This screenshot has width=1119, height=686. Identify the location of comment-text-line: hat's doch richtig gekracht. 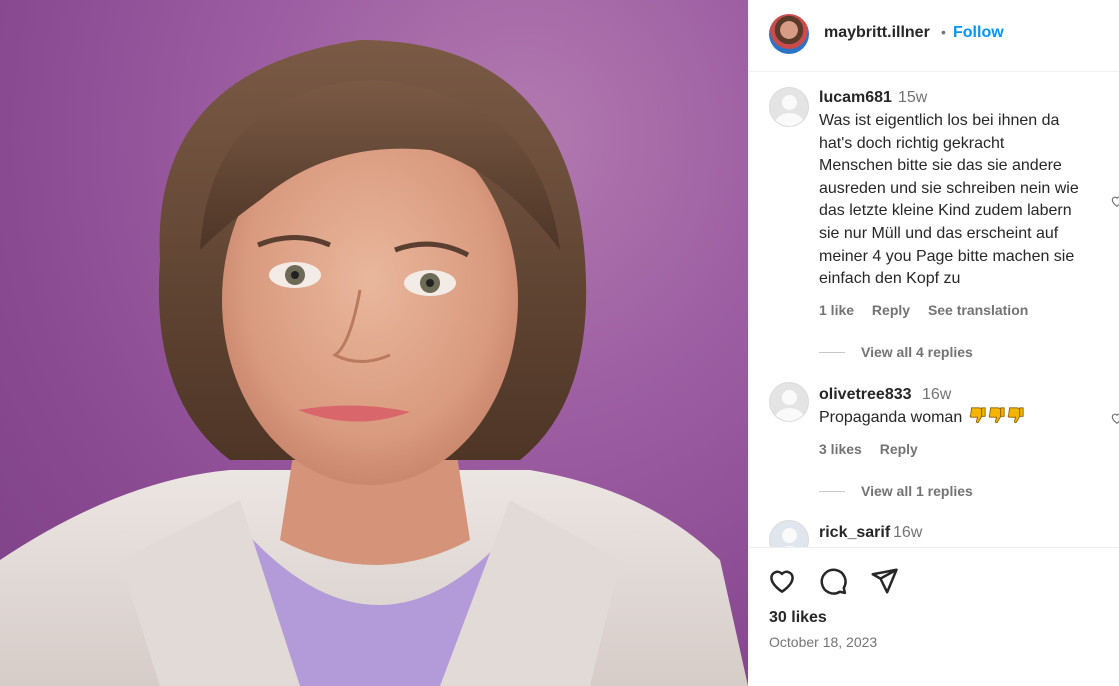
(912, 143).